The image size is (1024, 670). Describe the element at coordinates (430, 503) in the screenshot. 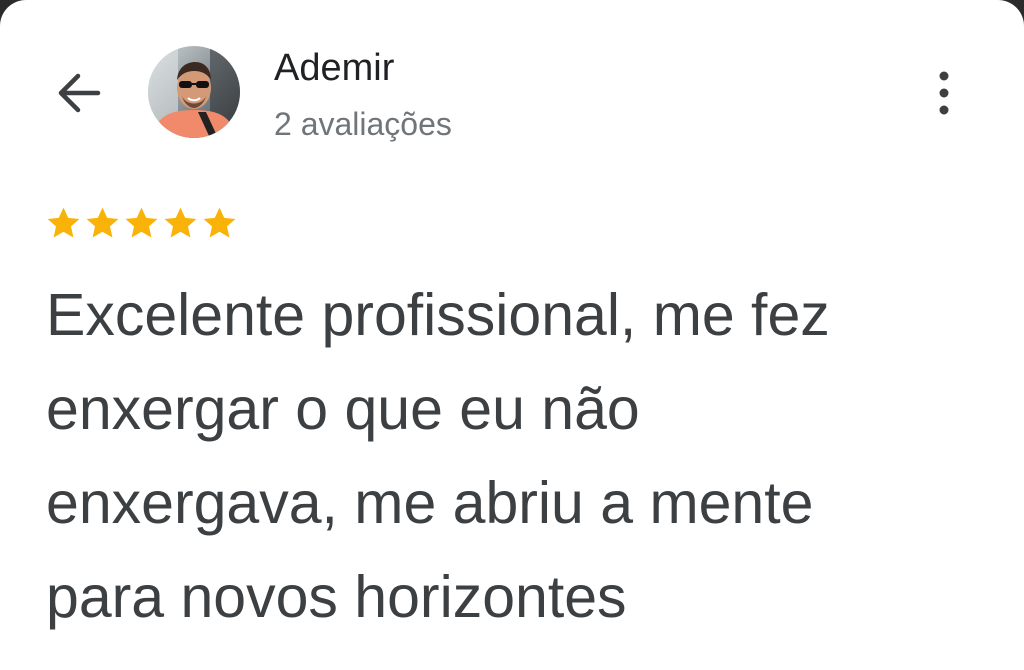

I see `review-text-line: enxergava, me abriu a mente` at that location.